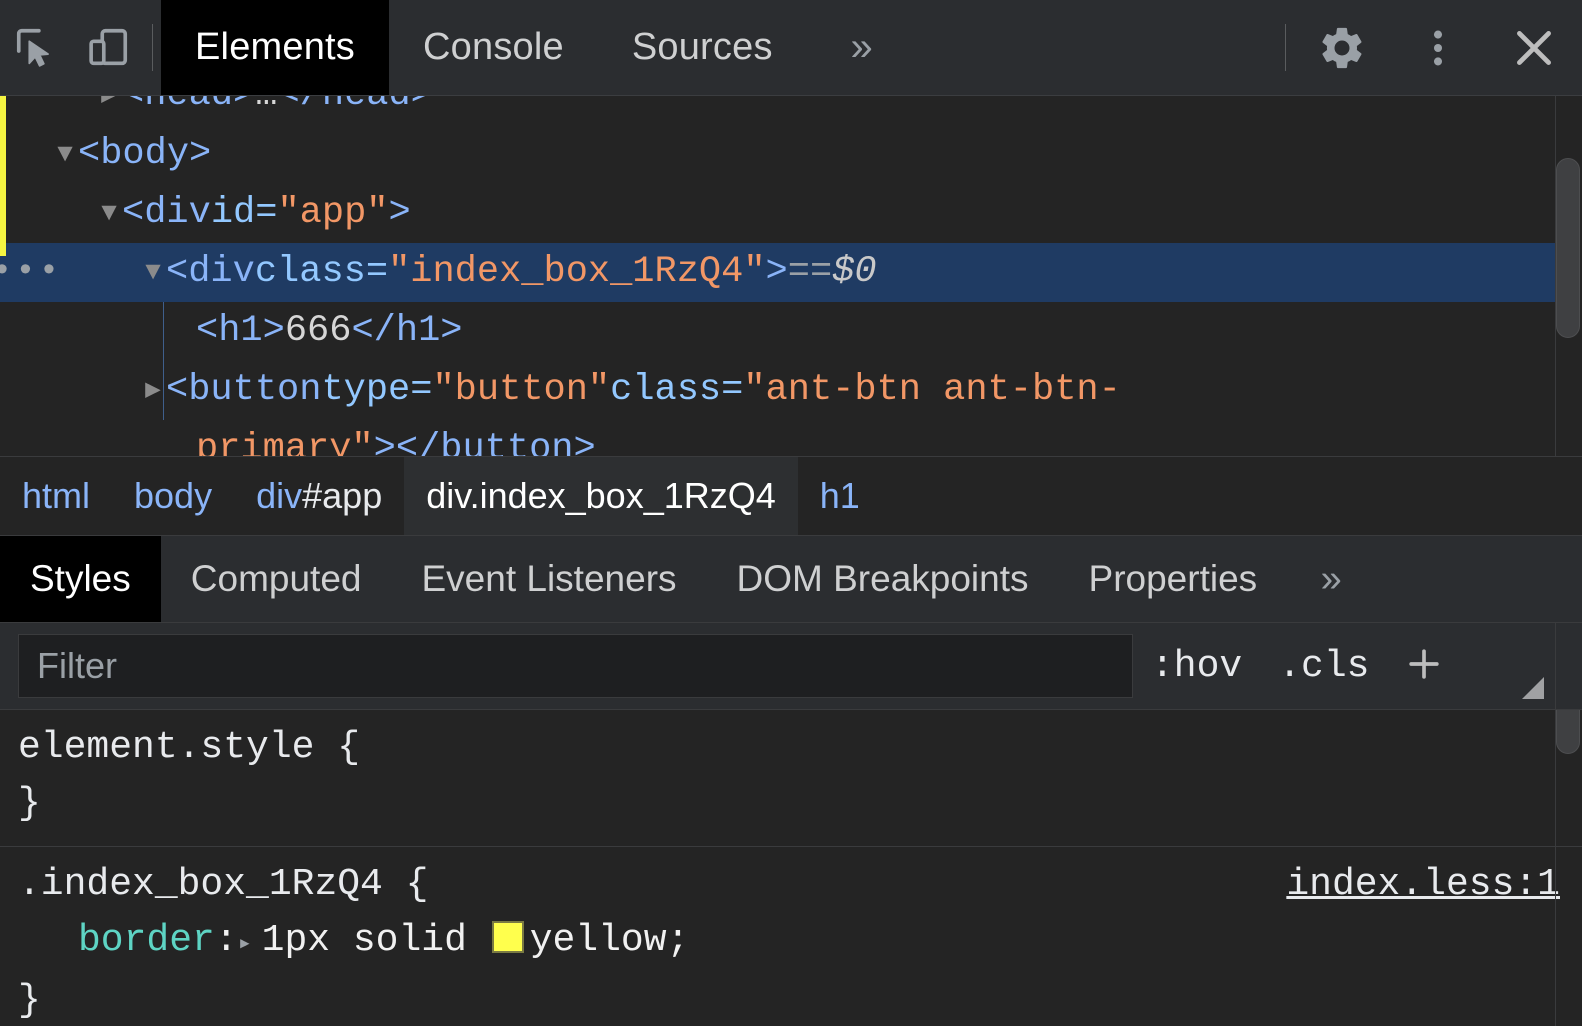 This screenshot has width=1582, height=1026. Describe the element at coordinates (577, 272) in the screenshot. I see `dom-attr-value: "index_box_1RzQ4"` at that location.